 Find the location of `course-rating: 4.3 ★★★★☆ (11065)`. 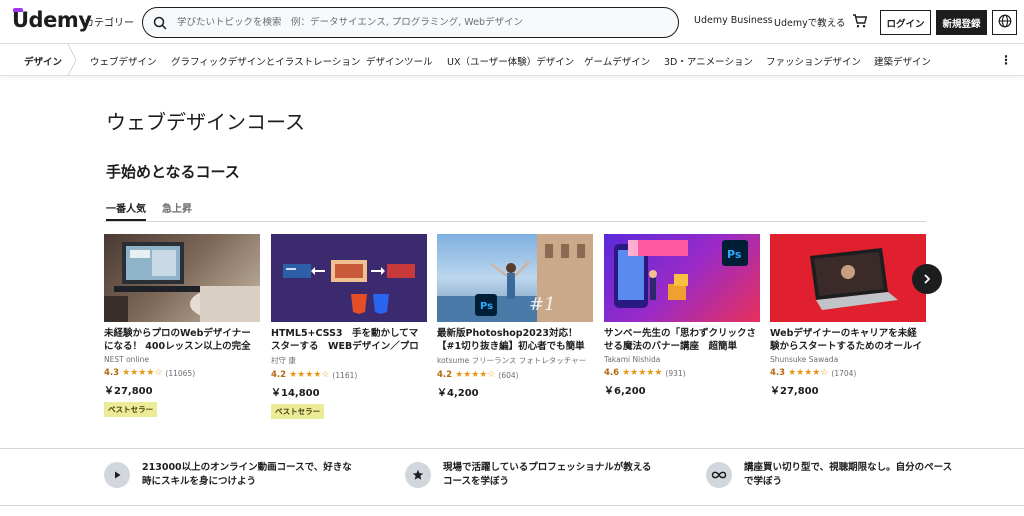

course-rating: 4.3 ★★★★☆ (11065) is located at coordinates (182, 373).